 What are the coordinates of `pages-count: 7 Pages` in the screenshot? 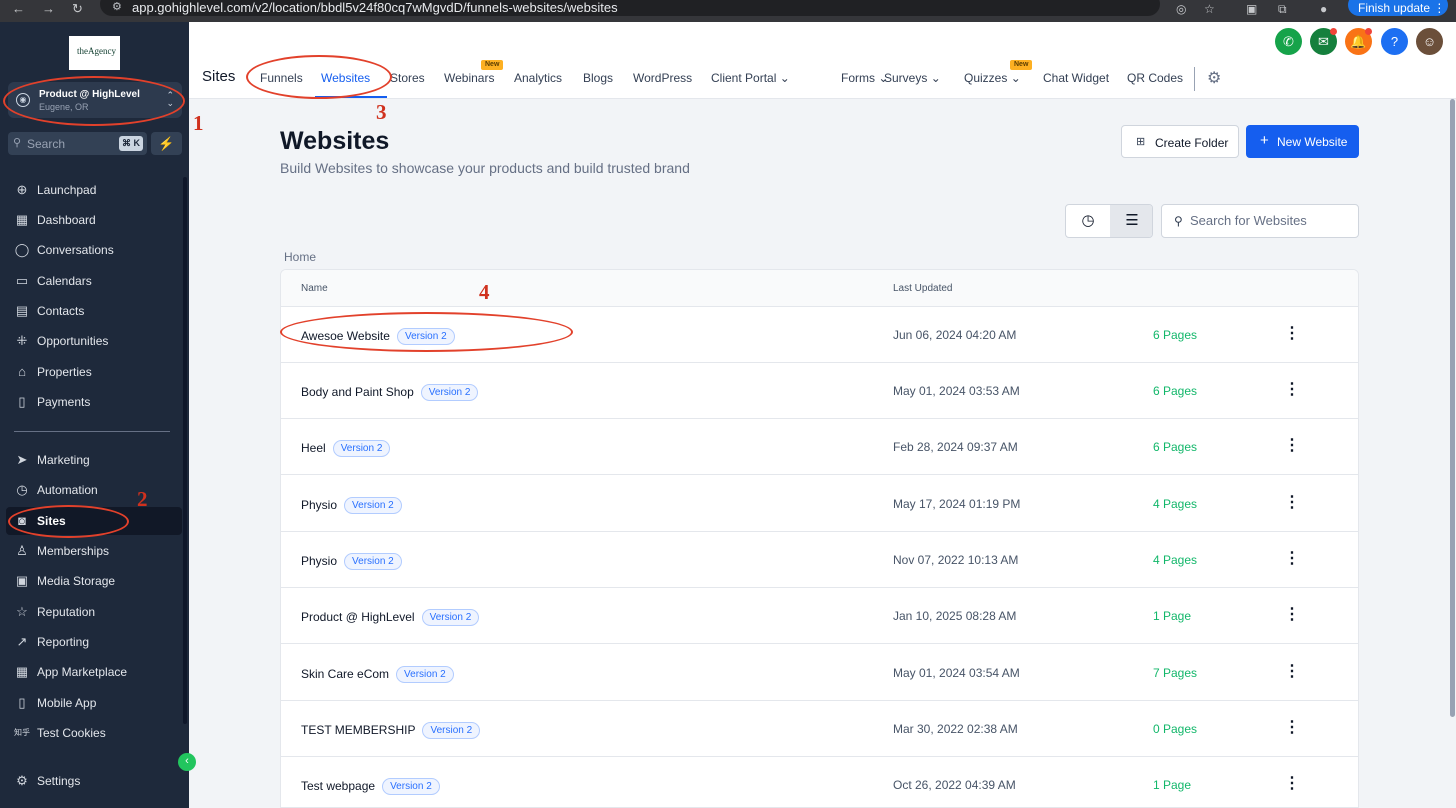 It's located at (1175, 673).